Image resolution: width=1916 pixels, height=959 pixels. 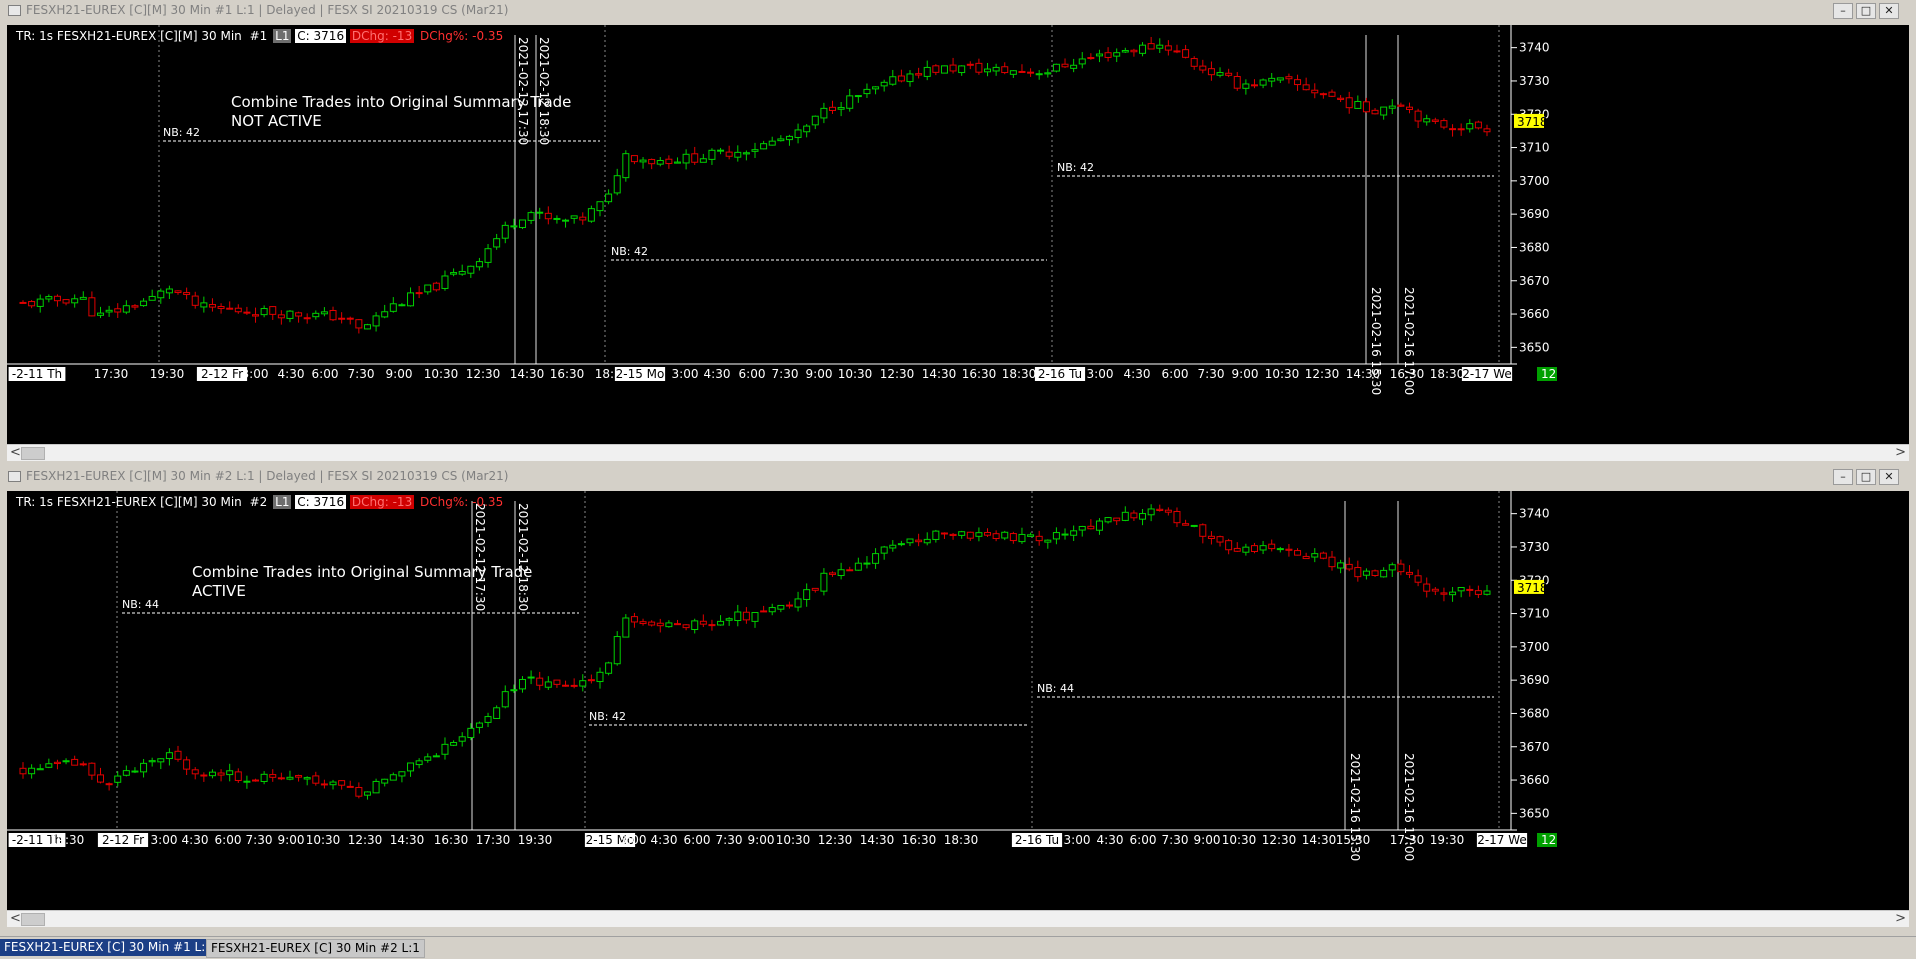 What do you see at coordinates (1532, 588) in the screenshot?
I see `last-price-label: 3718` at bounding box center [1532, 588].